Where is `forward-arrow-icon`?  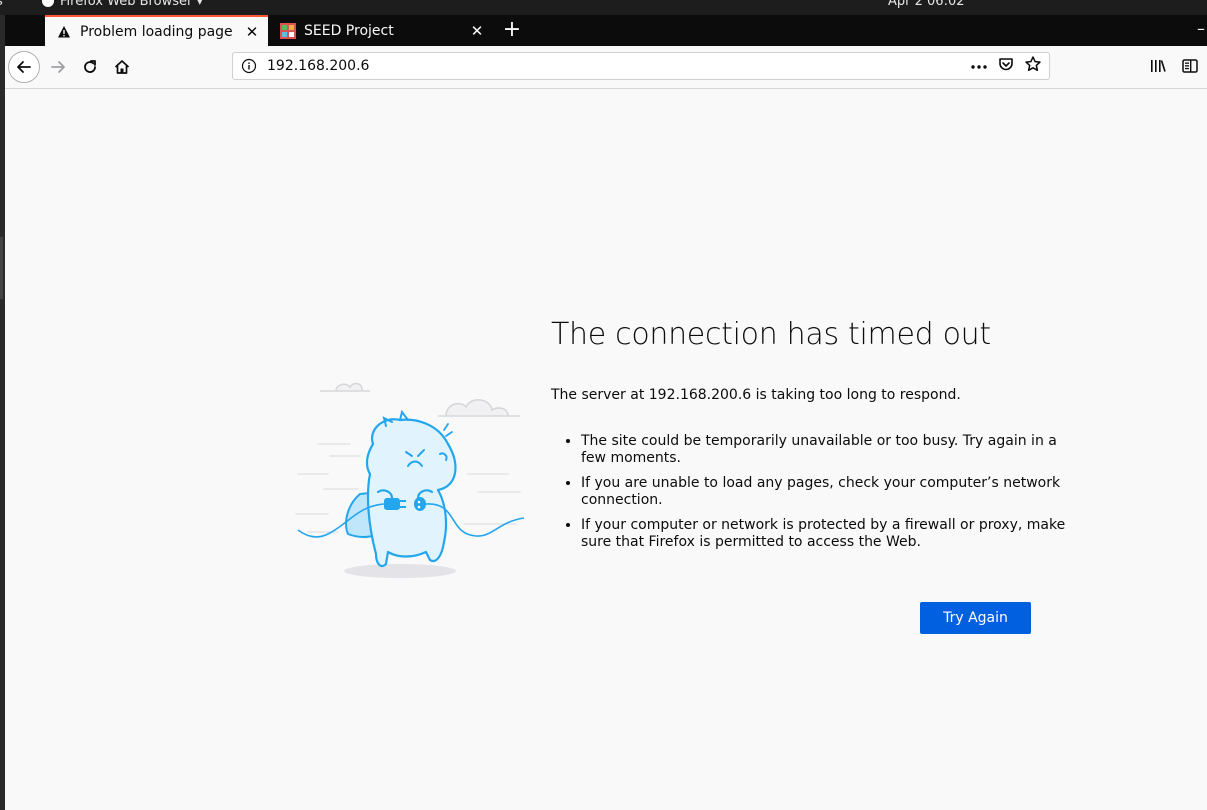 forward-arrow-icon is located at coordinates (58, 67).